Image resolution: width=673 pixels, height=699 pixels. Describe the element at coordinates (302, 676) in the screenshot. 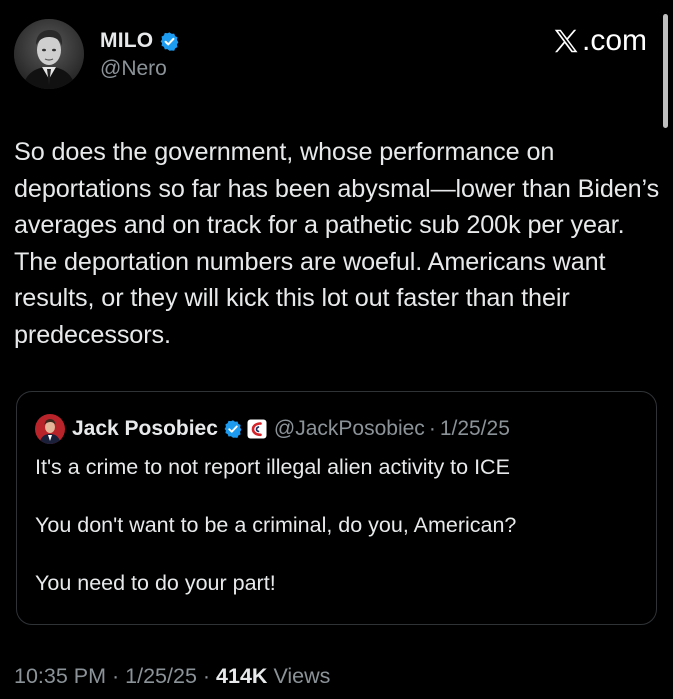

I see `views-label: Views` at that location.